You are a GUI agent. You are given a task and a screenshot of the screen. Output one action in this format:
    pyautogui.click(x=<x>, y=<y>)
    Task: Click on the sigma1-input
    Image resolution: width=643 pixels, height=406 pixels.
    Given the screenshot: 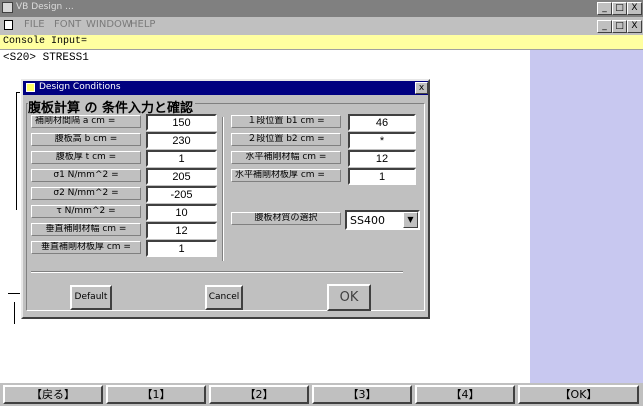 What is the action you would take?
    pyautogui.click(x=181, y=176)
    